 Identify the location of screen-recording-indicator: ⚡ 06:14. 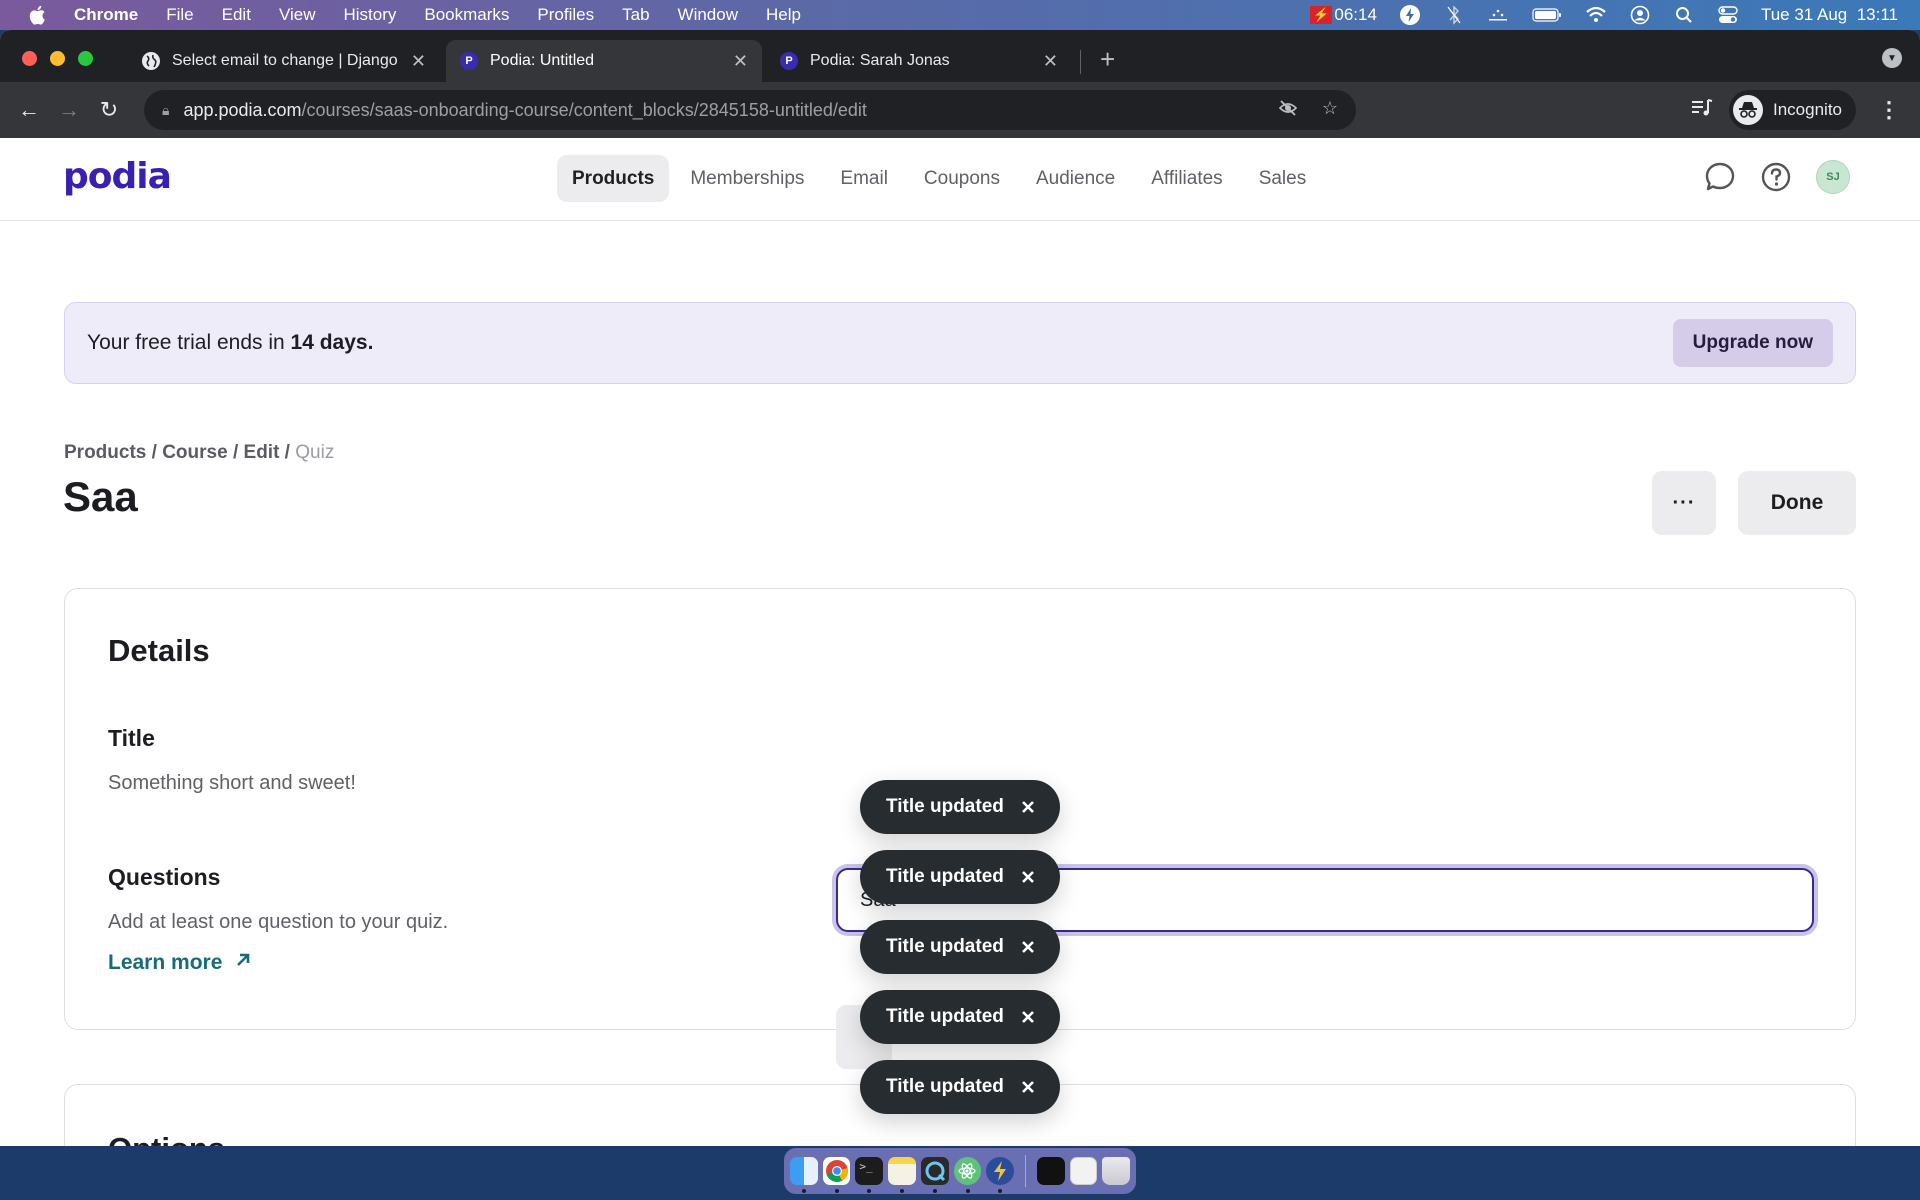
(1343, 15).